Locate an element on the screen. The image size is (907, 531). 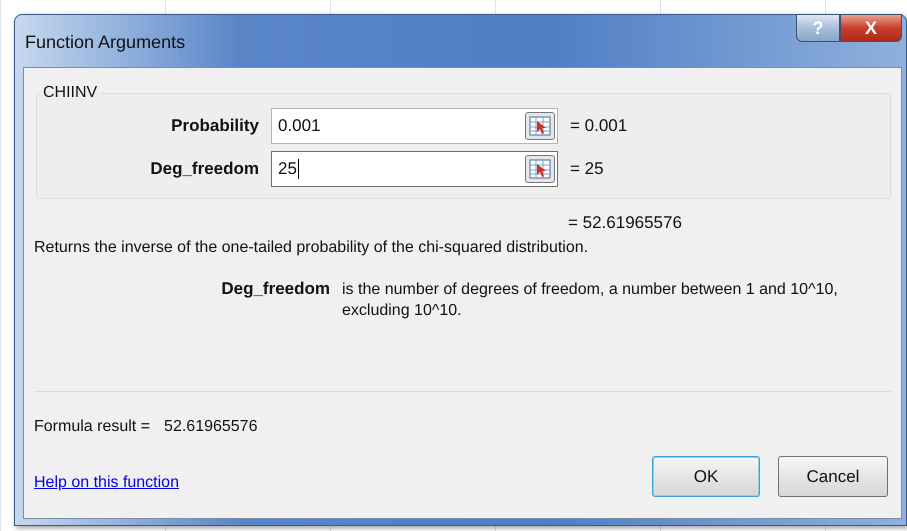
argument-result: = 25 is located at coordinates (587, 168).